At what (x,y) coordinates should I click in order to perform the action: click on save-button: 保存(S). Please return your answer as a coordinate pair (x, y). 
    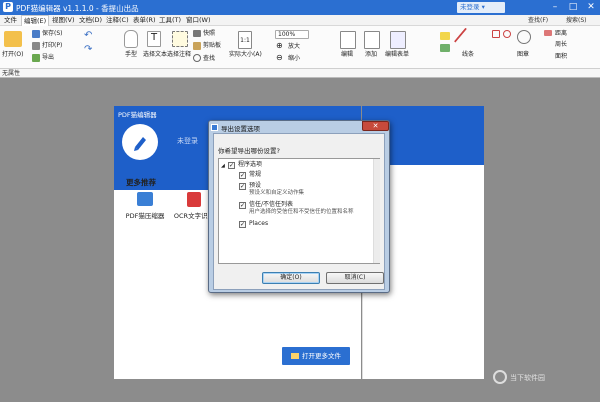
    Looking at the image, I should click on (52, 34).